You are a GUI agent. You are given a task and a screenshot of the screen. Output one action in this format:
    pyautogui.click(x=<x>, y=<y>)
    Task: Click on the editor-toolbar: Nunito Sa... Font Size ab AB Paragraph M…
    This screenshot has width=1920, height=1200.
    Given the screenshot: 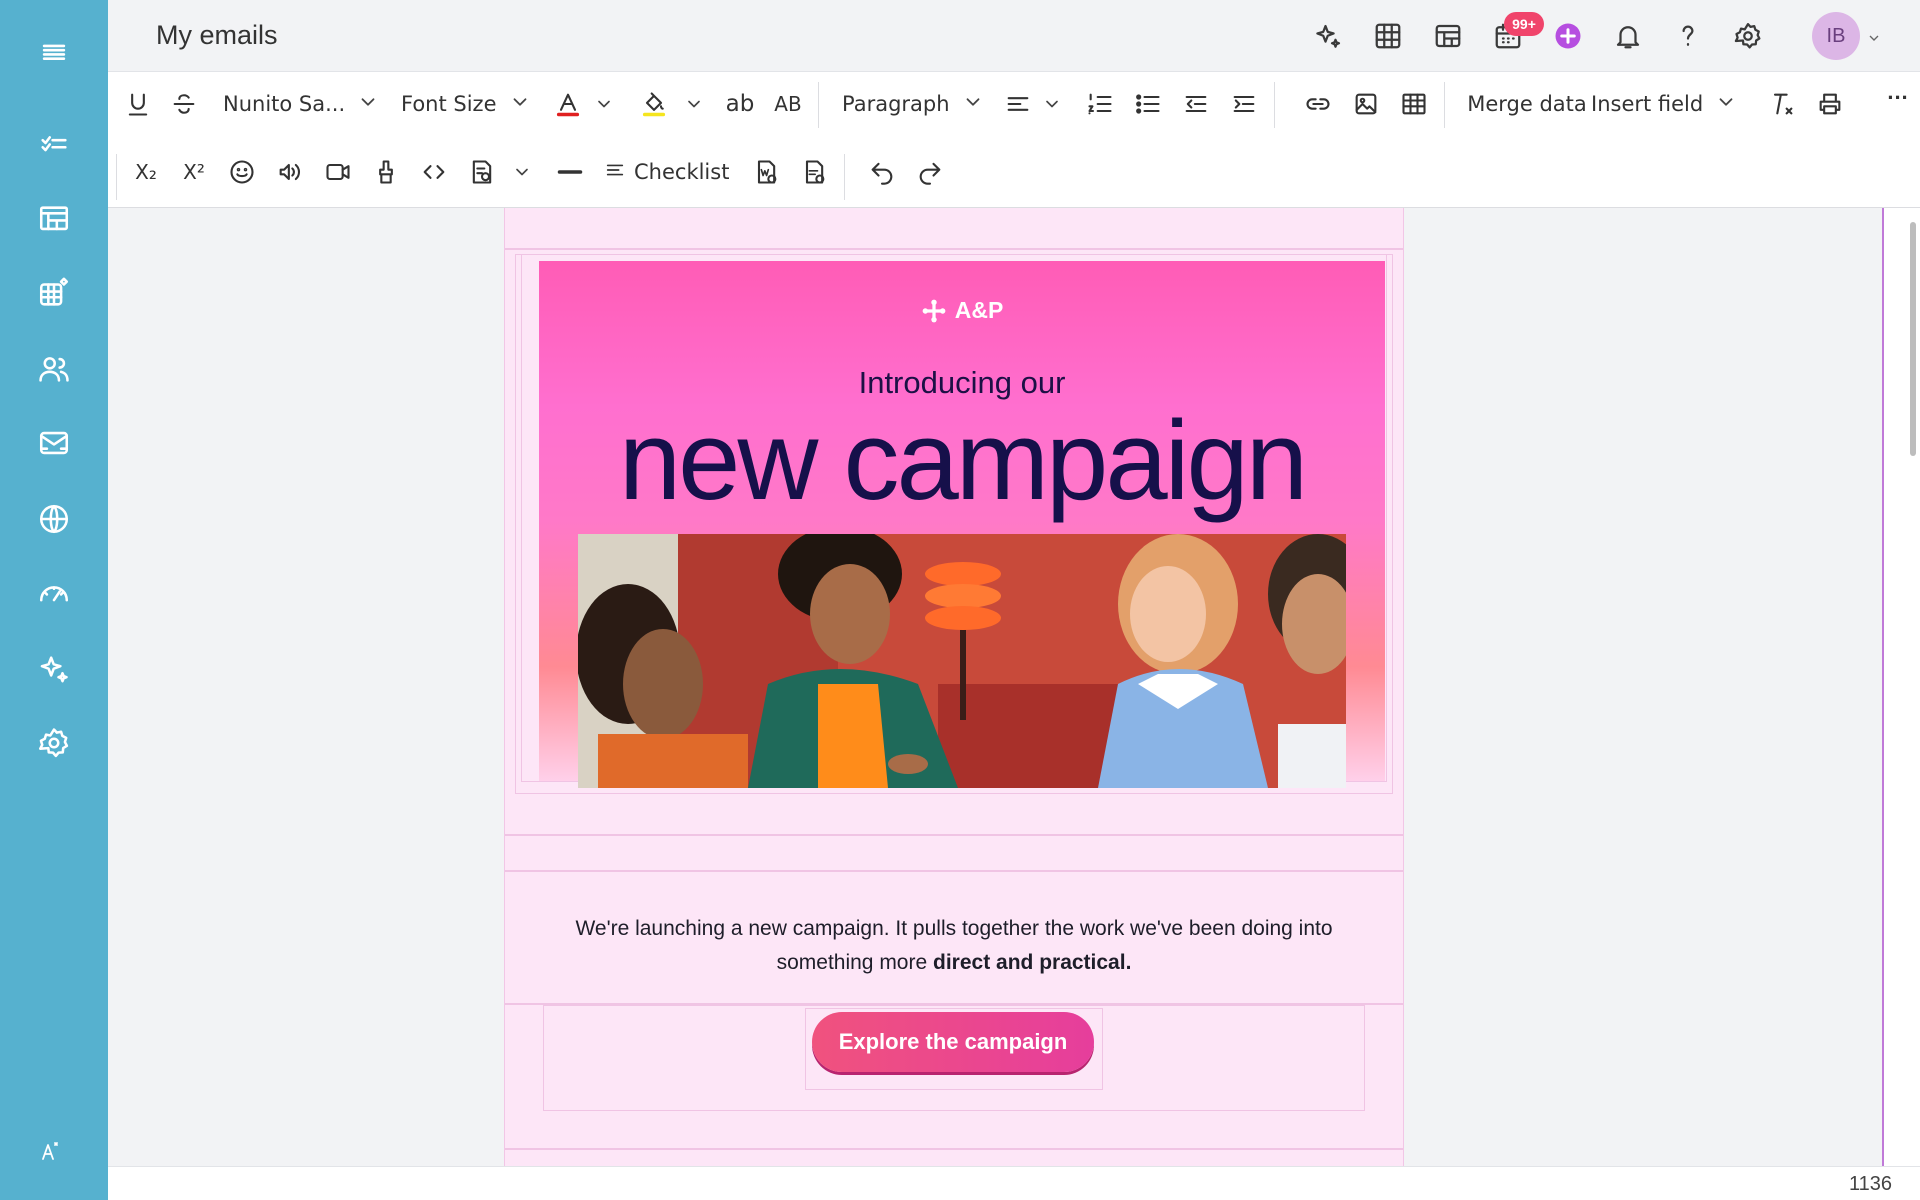 What is the action you would take?
    pyautogui.click(x=1014, y=140)
    